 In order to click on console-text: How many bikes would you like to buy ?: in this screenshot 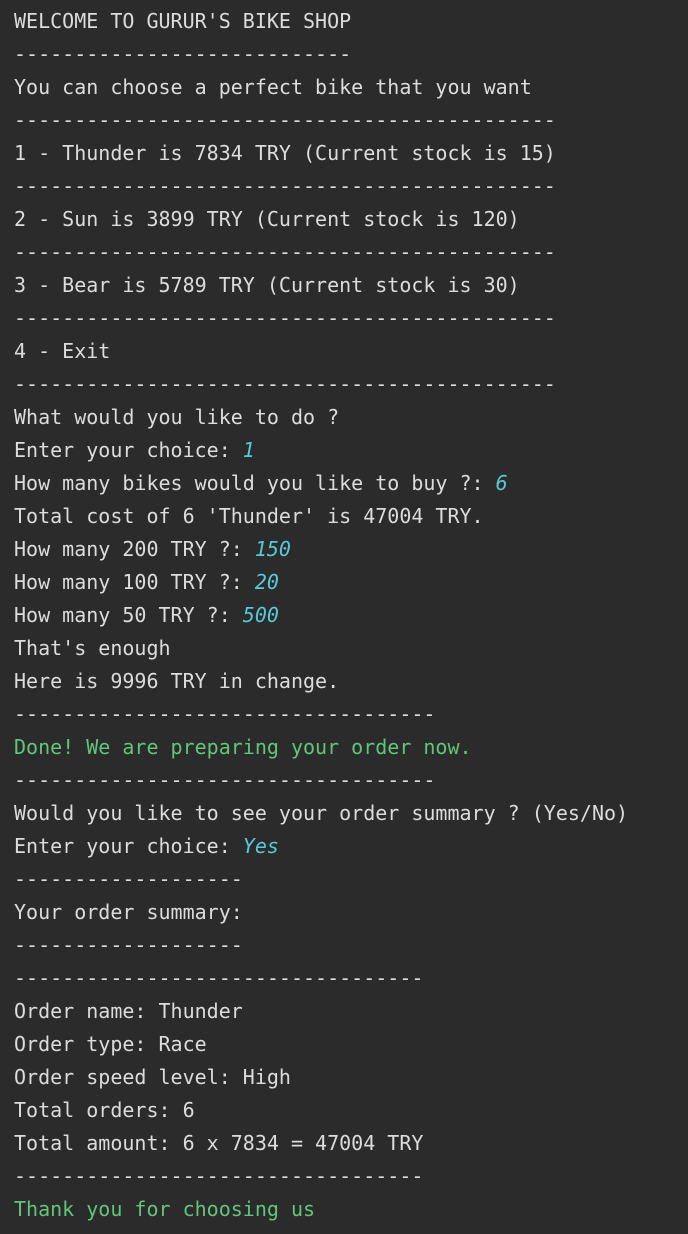, I will do `click(255, 483)`.